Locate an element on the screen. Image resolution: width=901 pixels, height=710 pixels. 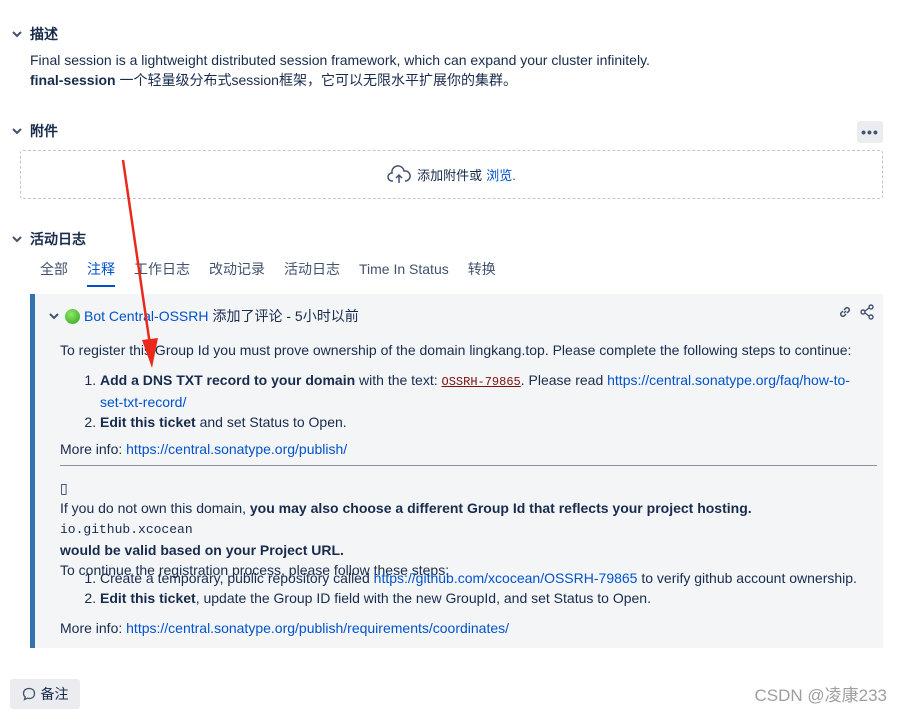
description-title: 描述 is located at coordinates (44, 34).